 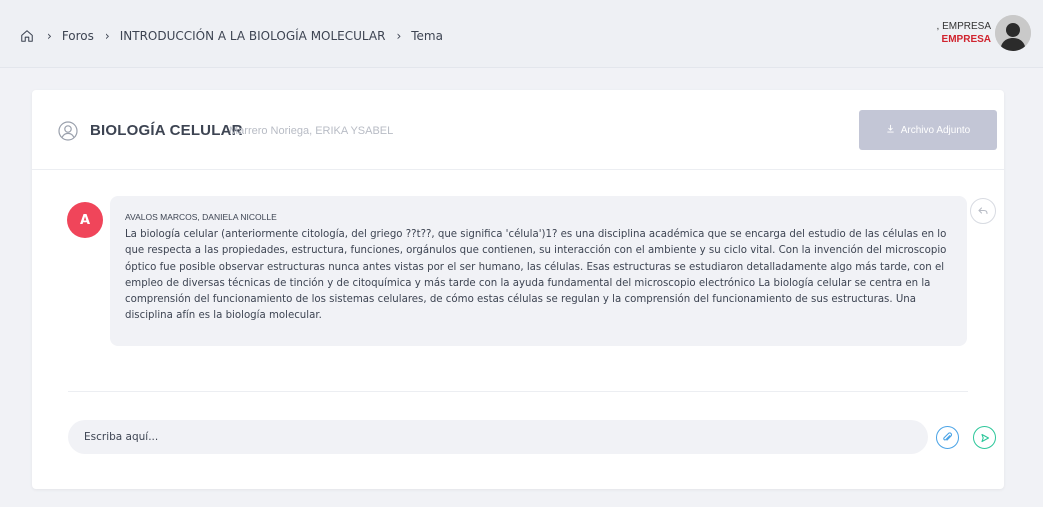 I want to click on home-icon, so click(x=27, y=36).